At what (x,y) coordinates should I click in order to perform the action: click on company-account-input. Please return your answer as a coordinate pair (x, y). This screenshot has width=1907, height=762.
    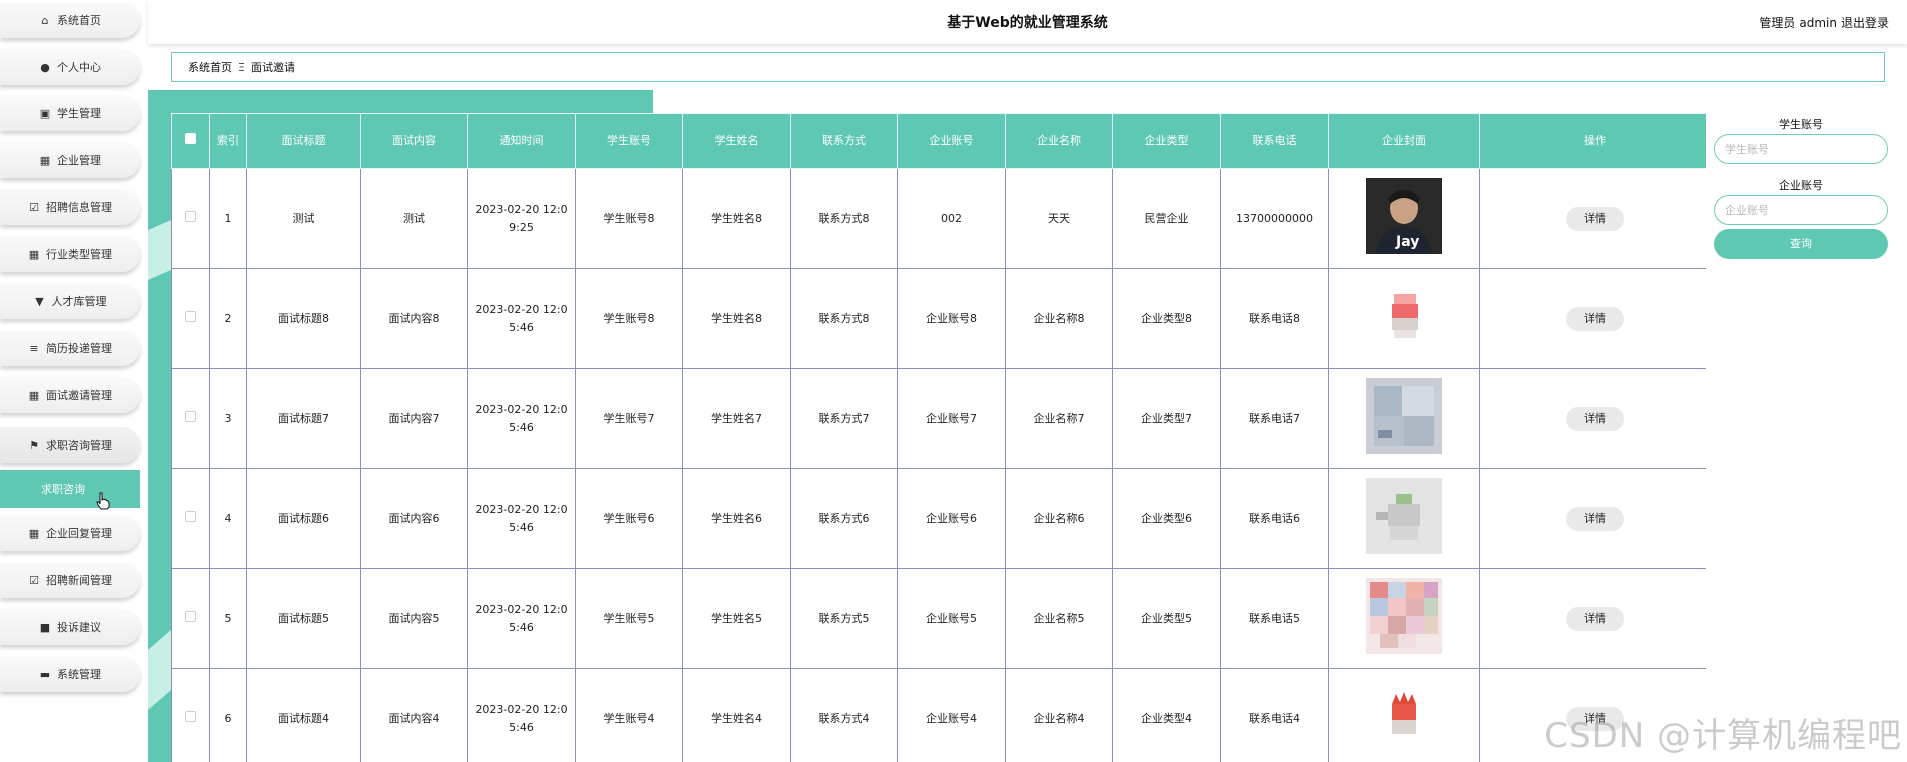
    Looking at the image, I should click on (1801, 210).